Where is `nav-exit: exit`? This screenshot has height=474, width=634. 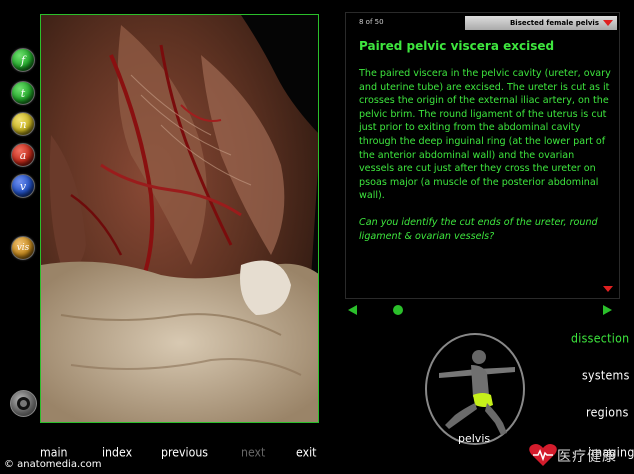 nav-exit: exit is located at coordinates (306, 452).